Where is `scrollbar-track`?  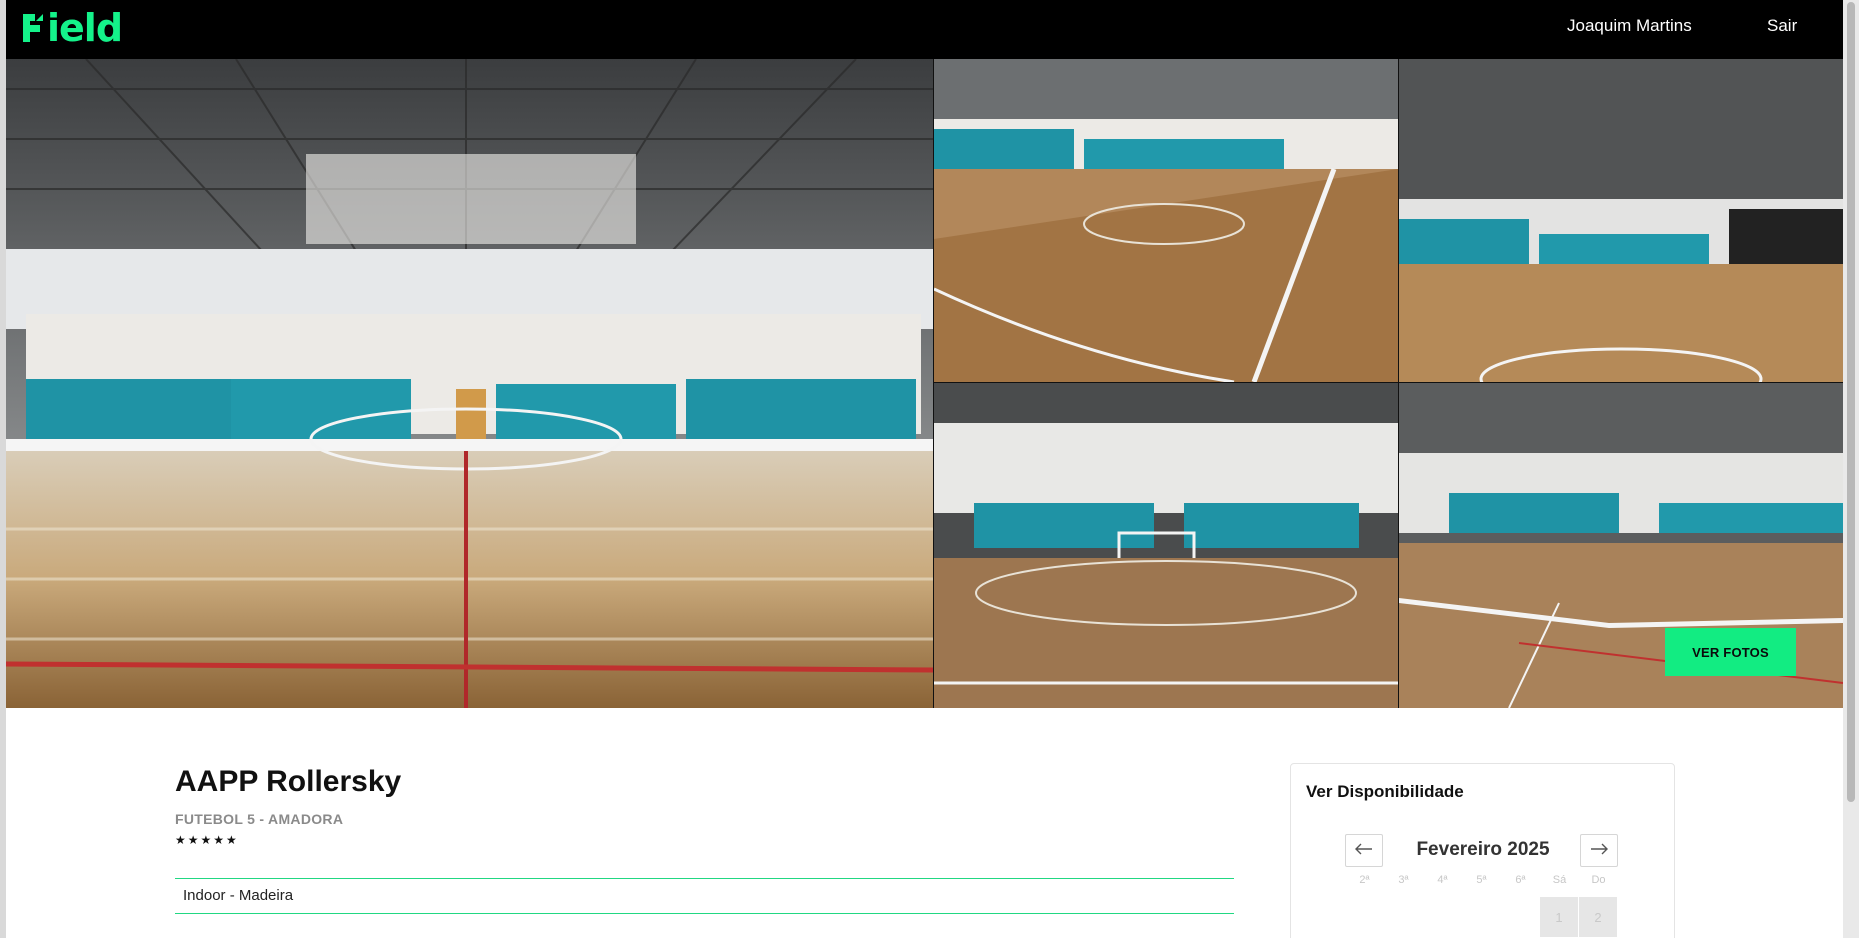
scrollbar-track is located at coordinates (1851, 469).